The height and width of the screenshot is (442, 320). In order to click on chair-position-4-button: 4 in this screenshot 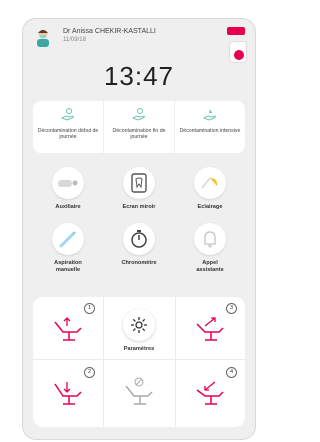, I will do `click(210, 391)`.